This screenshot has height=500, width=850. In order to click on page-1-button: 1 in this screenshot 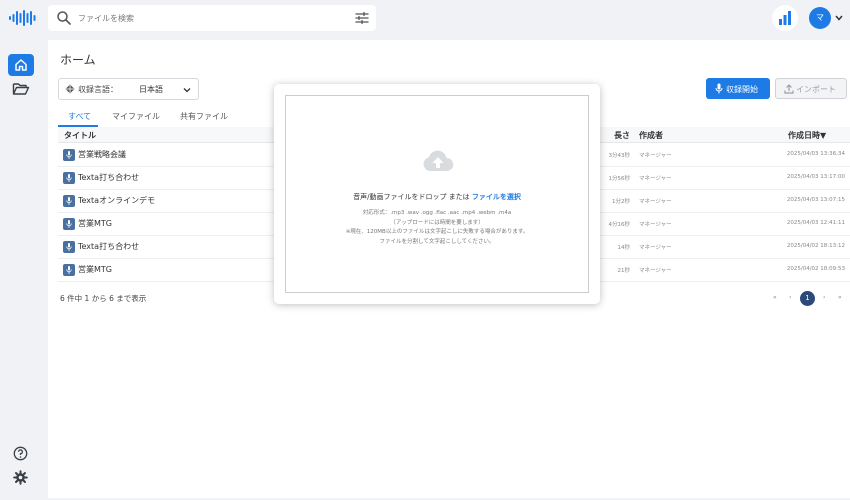, I will do `click(807, 298)`.